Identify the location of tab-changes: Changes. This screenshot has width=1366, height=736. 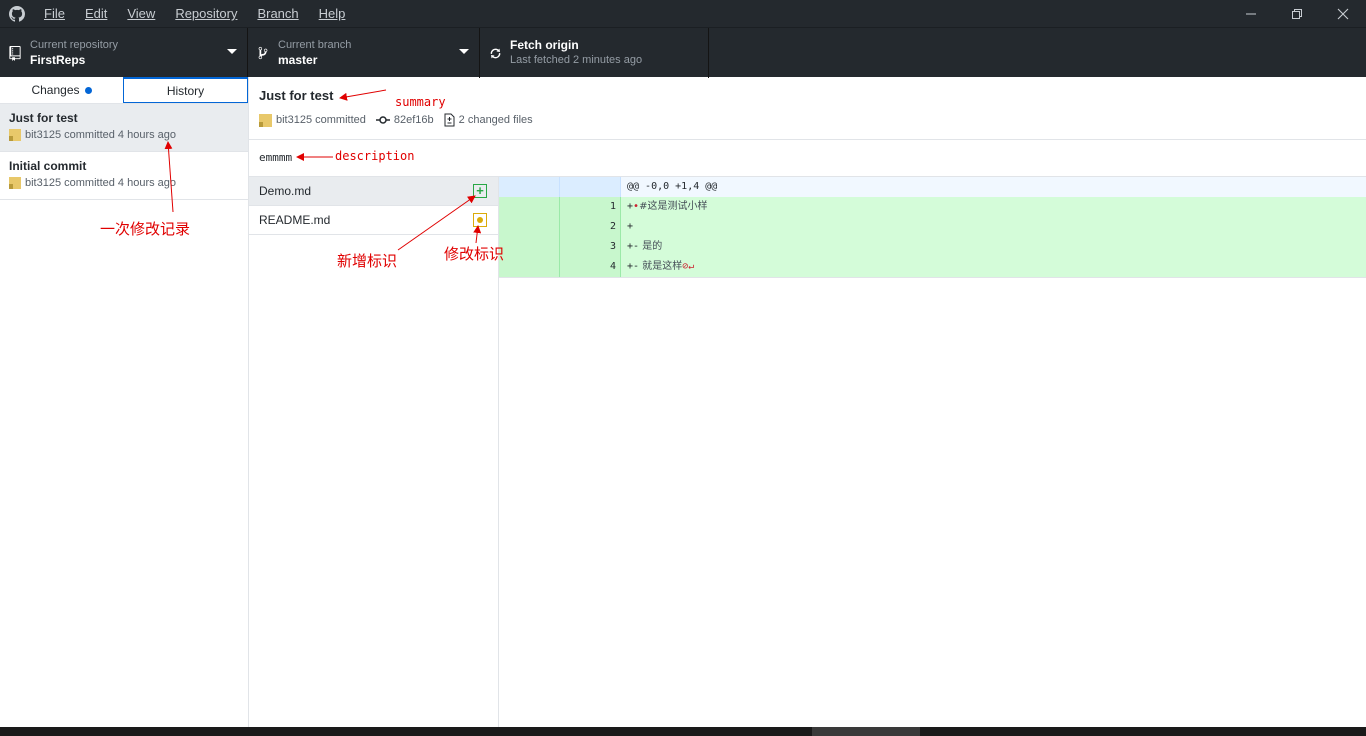
(61, 90).